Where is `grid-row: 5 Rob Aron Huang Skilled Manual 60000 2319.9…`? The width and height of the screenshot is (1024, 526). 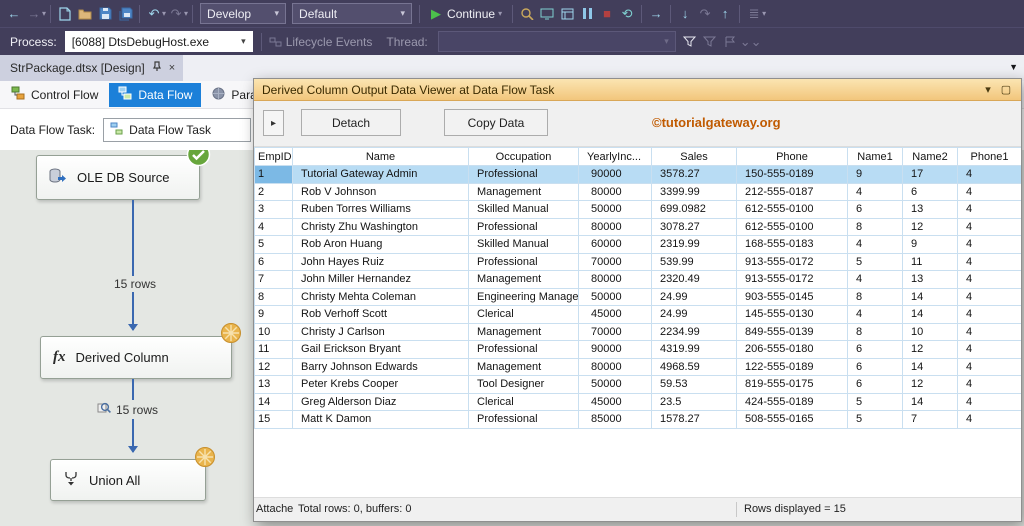
grid-row: 5 Rob Aron Huang Skilled Manual 60000 2319.9… is located at coordinates (637, 244).